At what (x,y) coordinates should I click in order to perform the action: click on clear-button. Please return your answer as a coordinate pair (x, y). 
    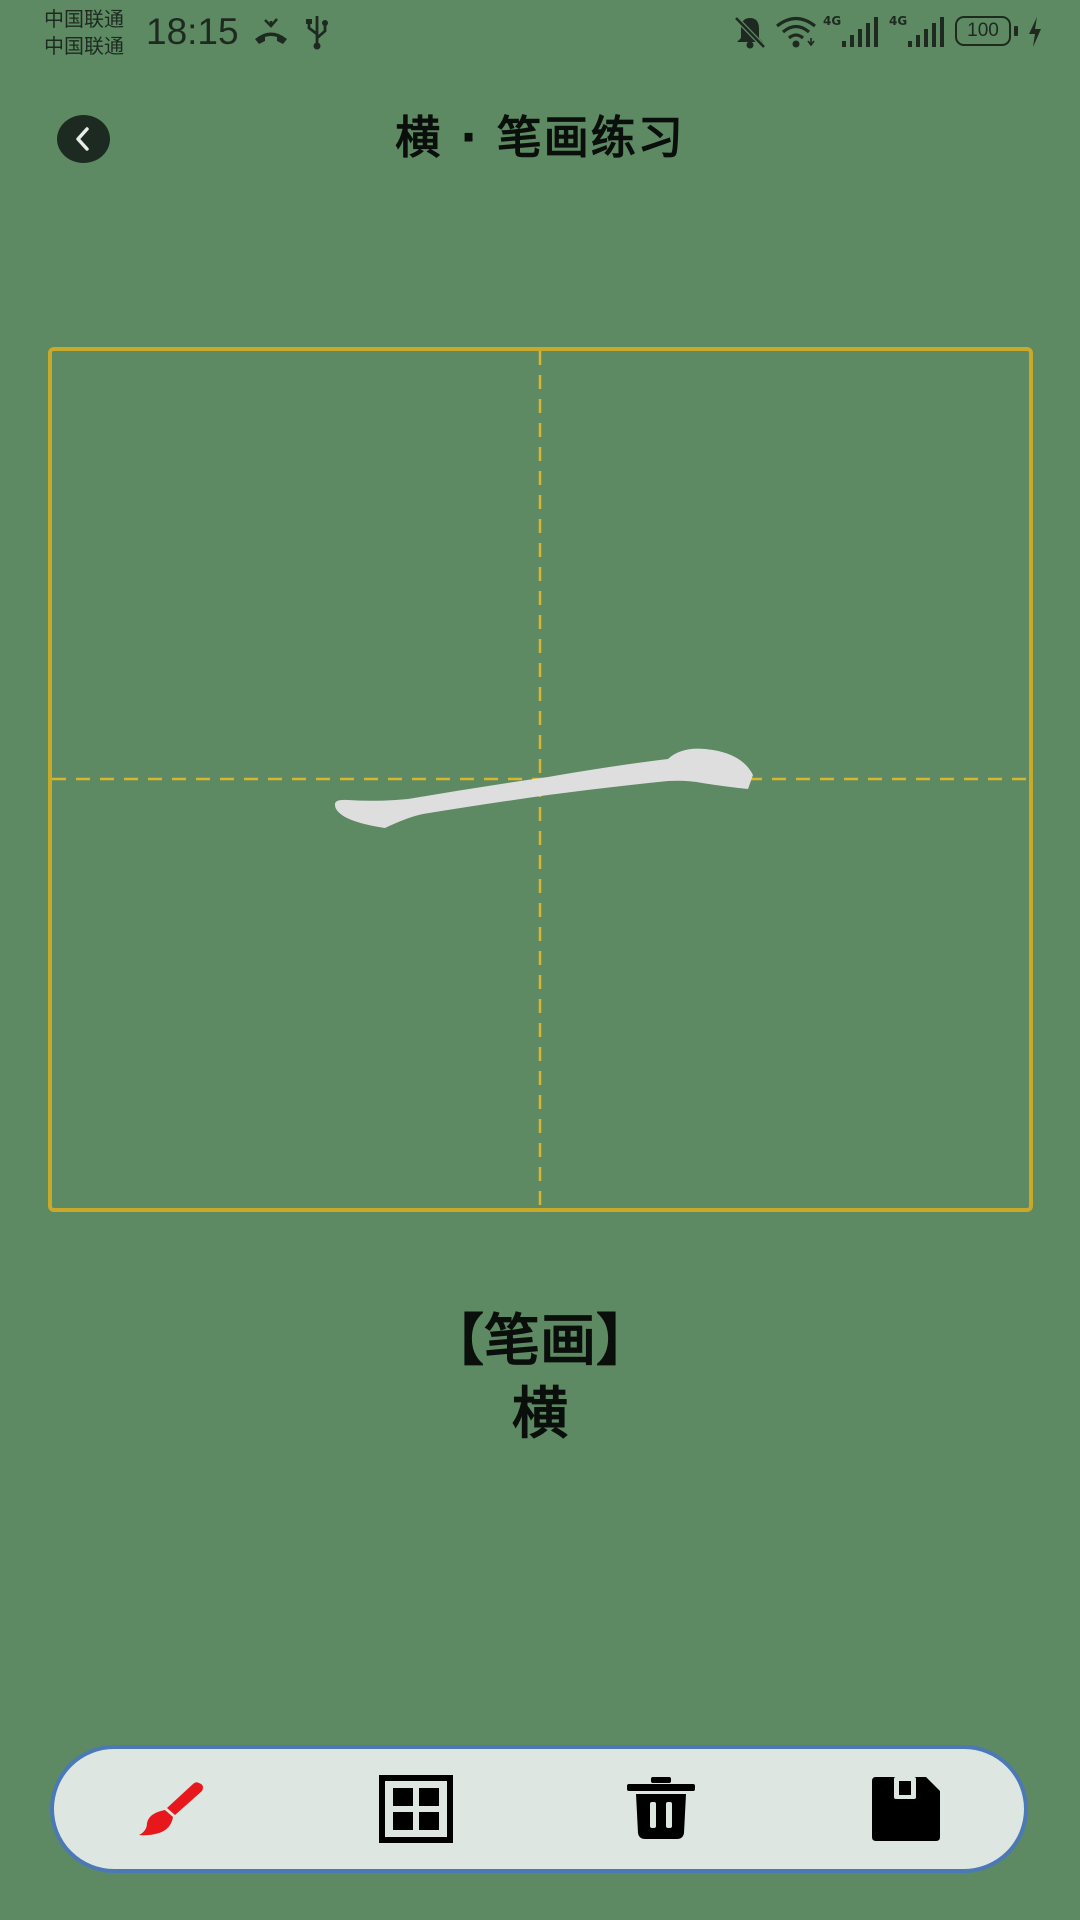
    Looking at the image, I should click on (661, 1809).